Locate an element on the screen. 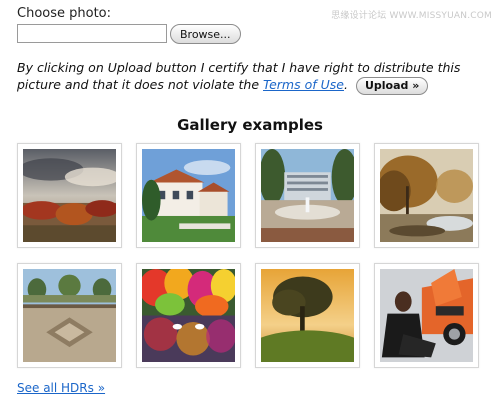 Image resolution: width=500 pixels, height=407 pixels. golden-trees-image is located at coordinates (426, 195).